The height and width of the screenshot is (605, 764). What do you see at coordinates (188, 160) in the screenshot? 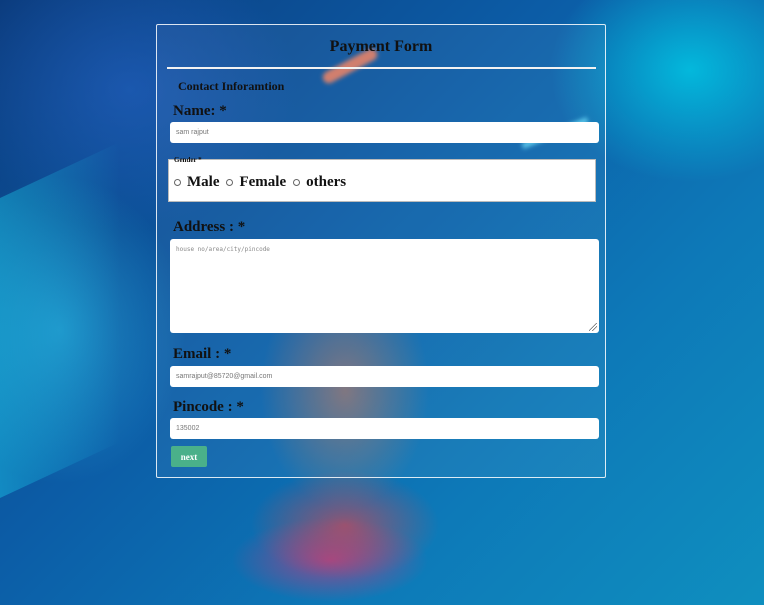
I see `gender-legend: Gender *` at bounding box center [188, 160].